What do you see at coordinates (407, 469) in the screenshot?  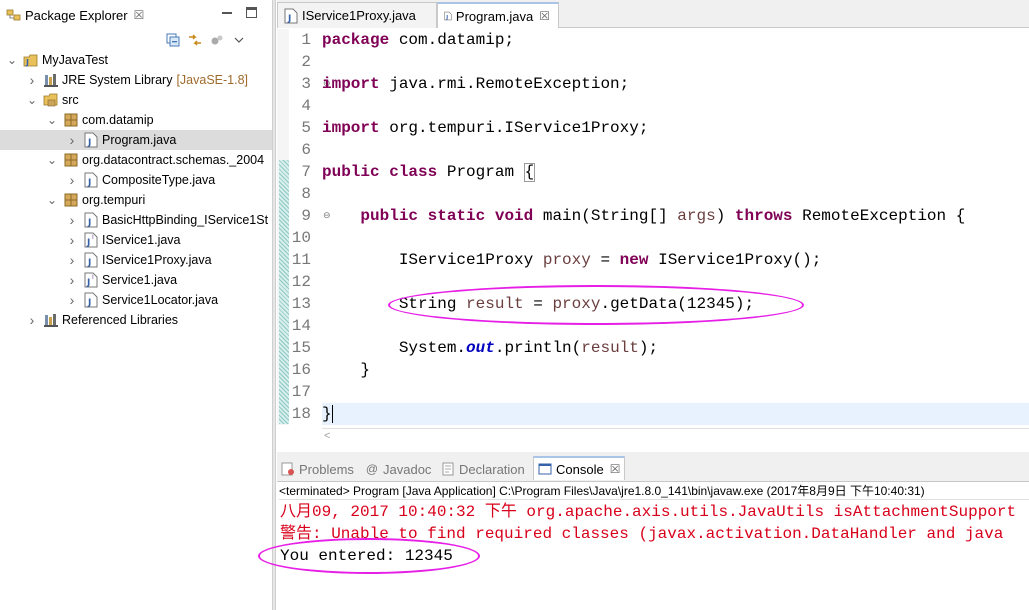 I see `tab-label: Javadoc` at bounding box center [407, 469].